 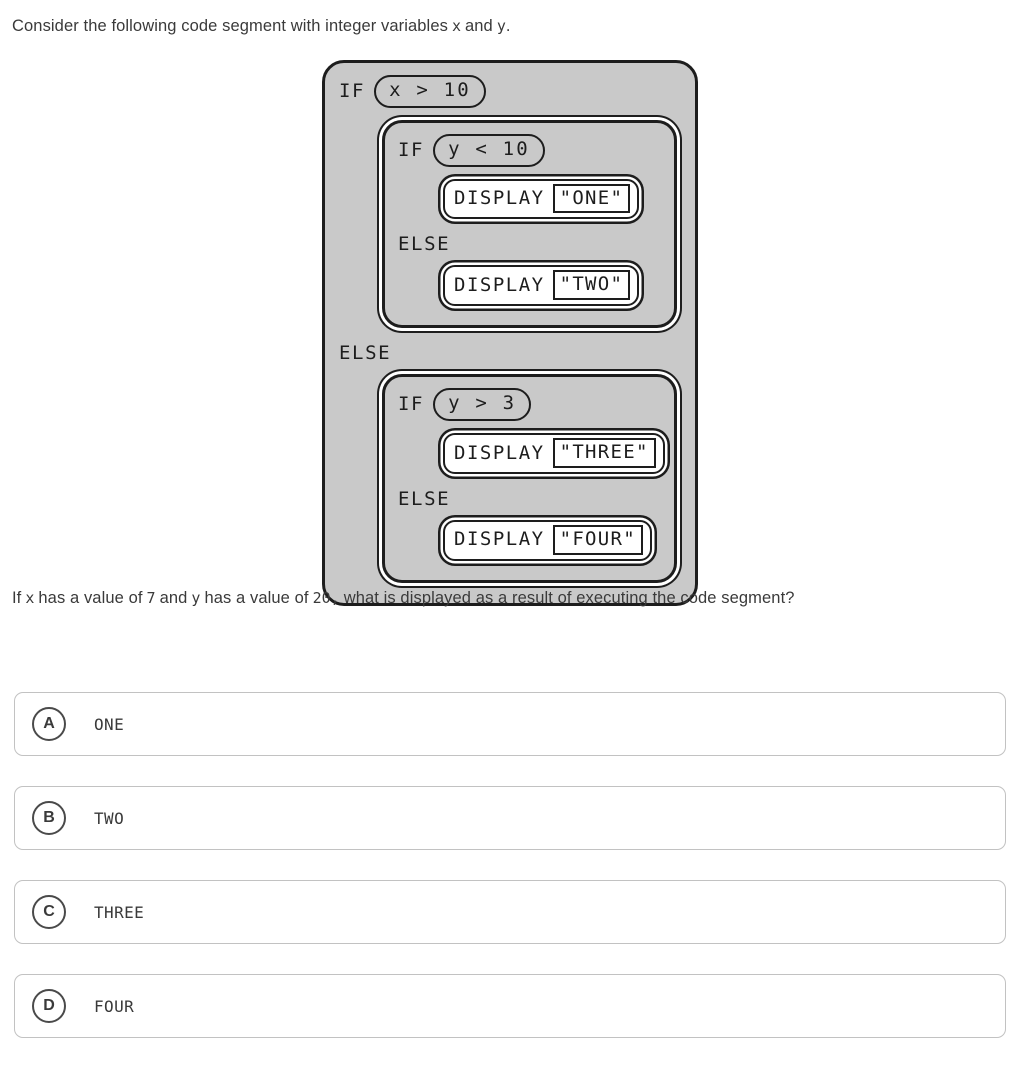 What do you see at coordinates (411, 149) in the screenshot?
I see `inner-if-keyword-1: IF` at bounding box center [411, 149].